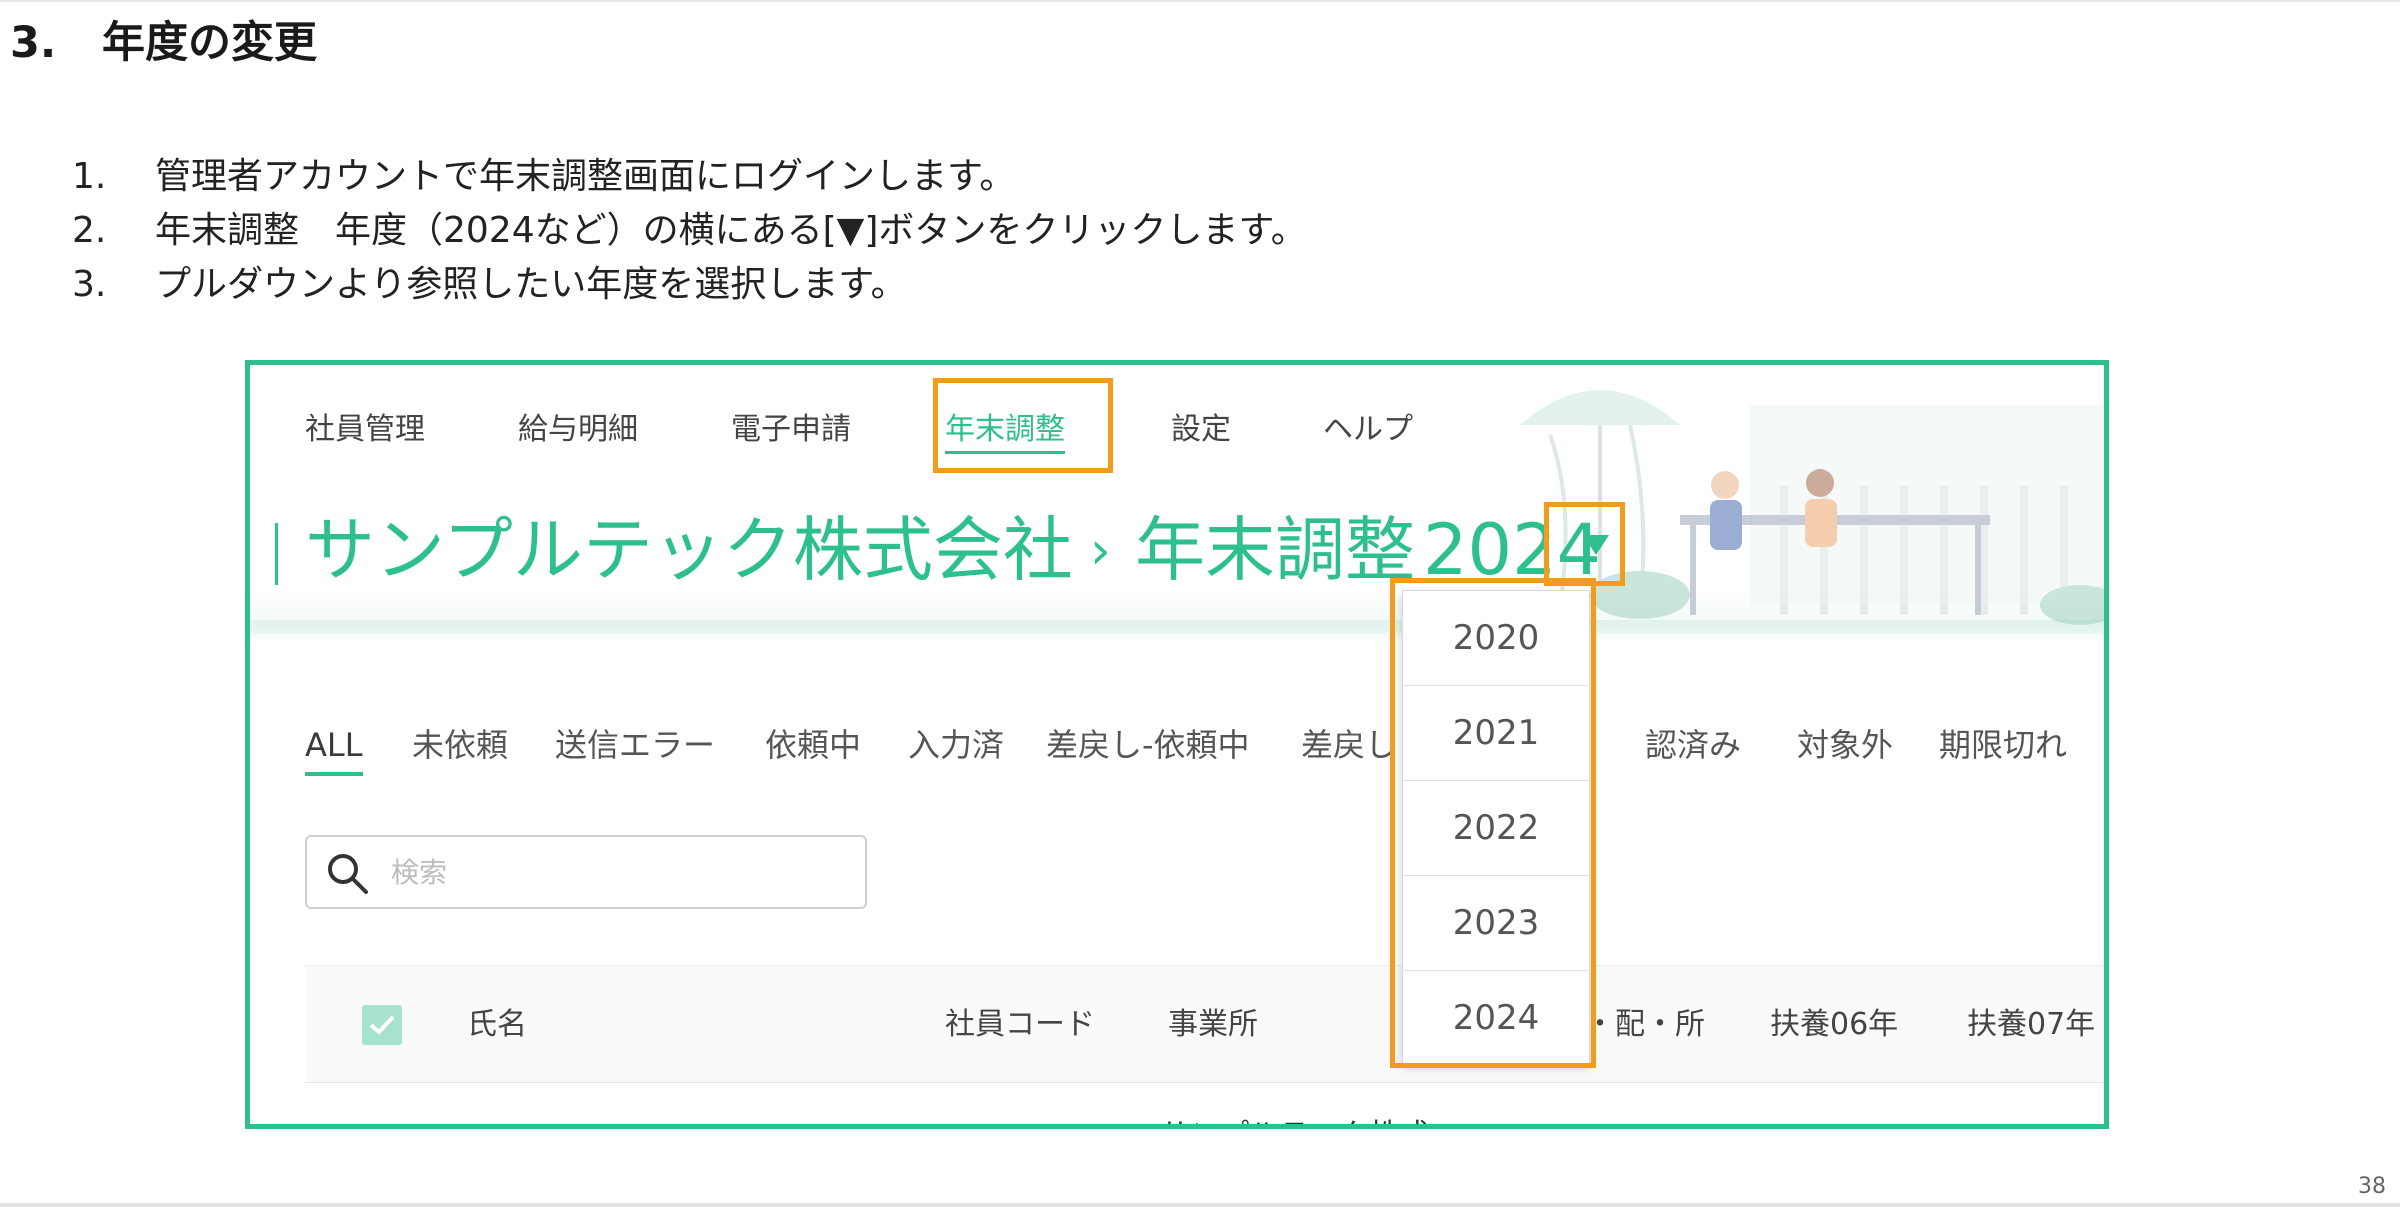 This screenshot has height=1207, width=2400. What do you see at coordinates (1294, 1117) in the screenshot?
I see `table-row-partial: サンプルテック株式` at bounding box center [1294, 1117].